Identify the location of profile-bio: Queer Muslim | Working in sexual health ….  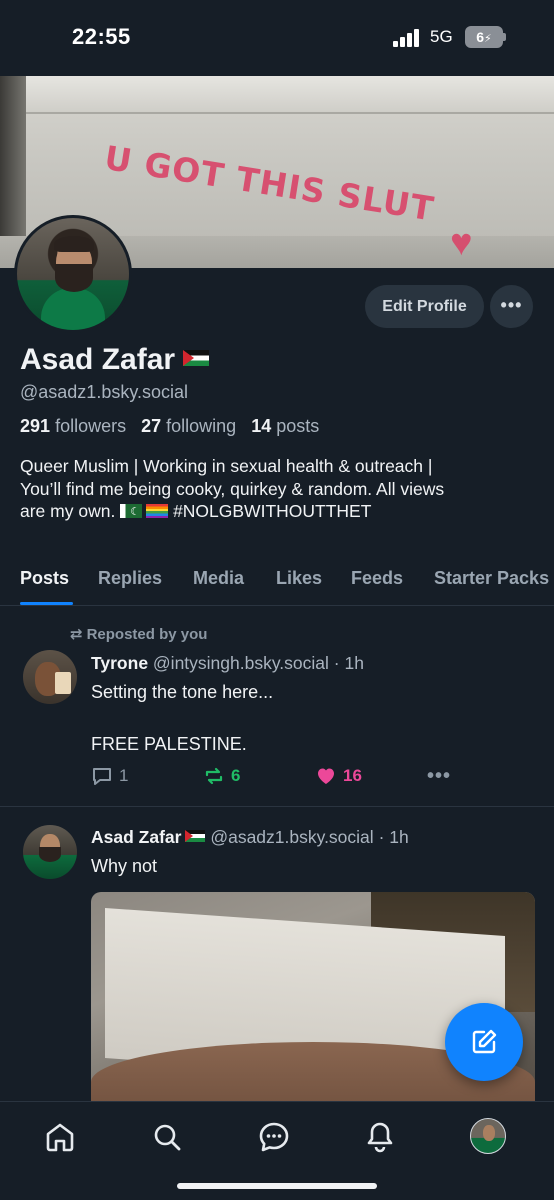
(280, 489).